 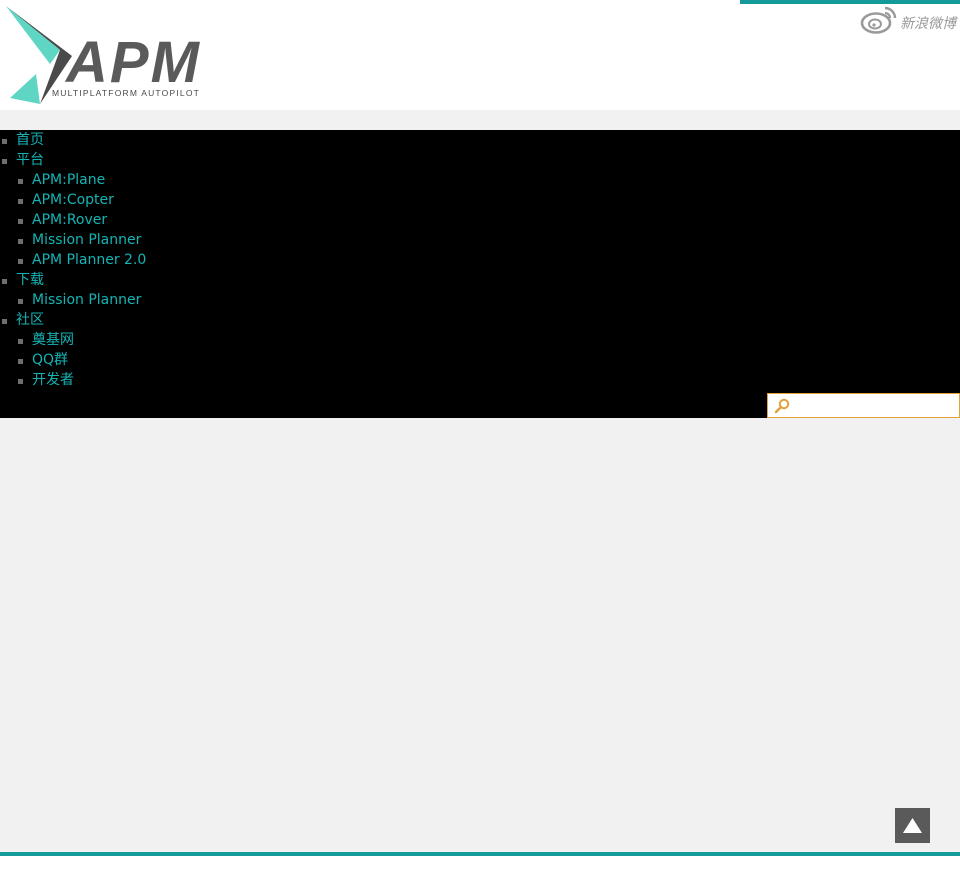 What do you see at coordinates (928, 24) in the screenshot?
I see `weibo-label: 新浪微博` at bounding box center [928, 24].